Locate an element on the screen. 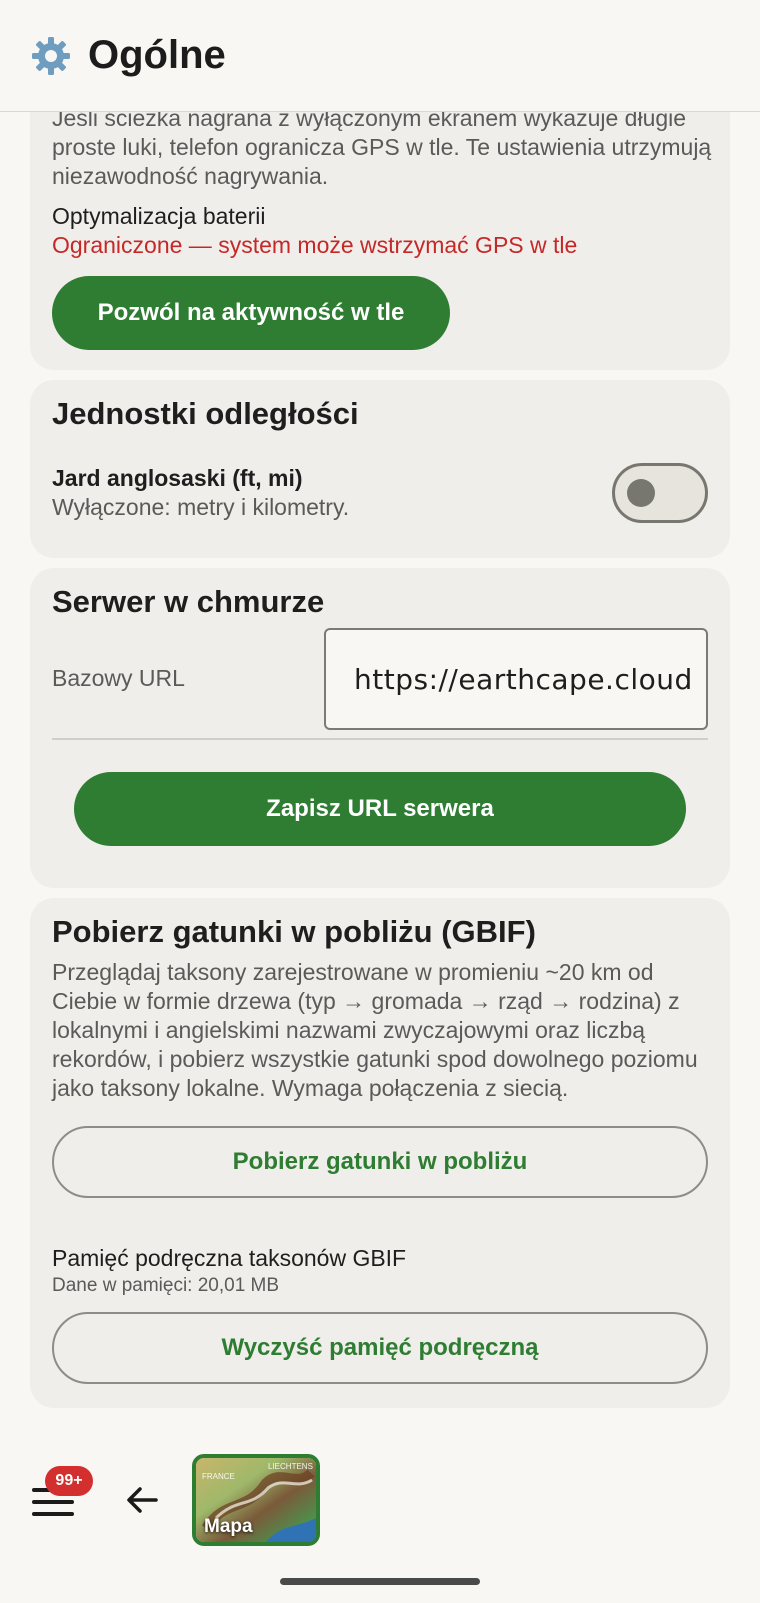  imperial-option-subtitle: Wyłączone: metry i kilometry. is located at coordinates (201, 507).